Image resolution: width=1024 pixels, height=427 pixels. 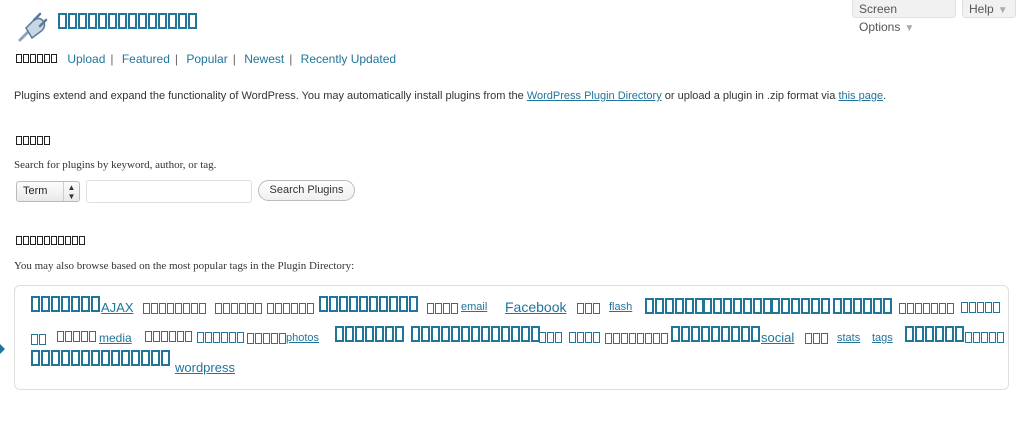 What do you see at coordinates (594, 96) in the screenshot?
I see `plugin-directory-link: WordPress Plugin Directory` at bounding box center [594, 96].